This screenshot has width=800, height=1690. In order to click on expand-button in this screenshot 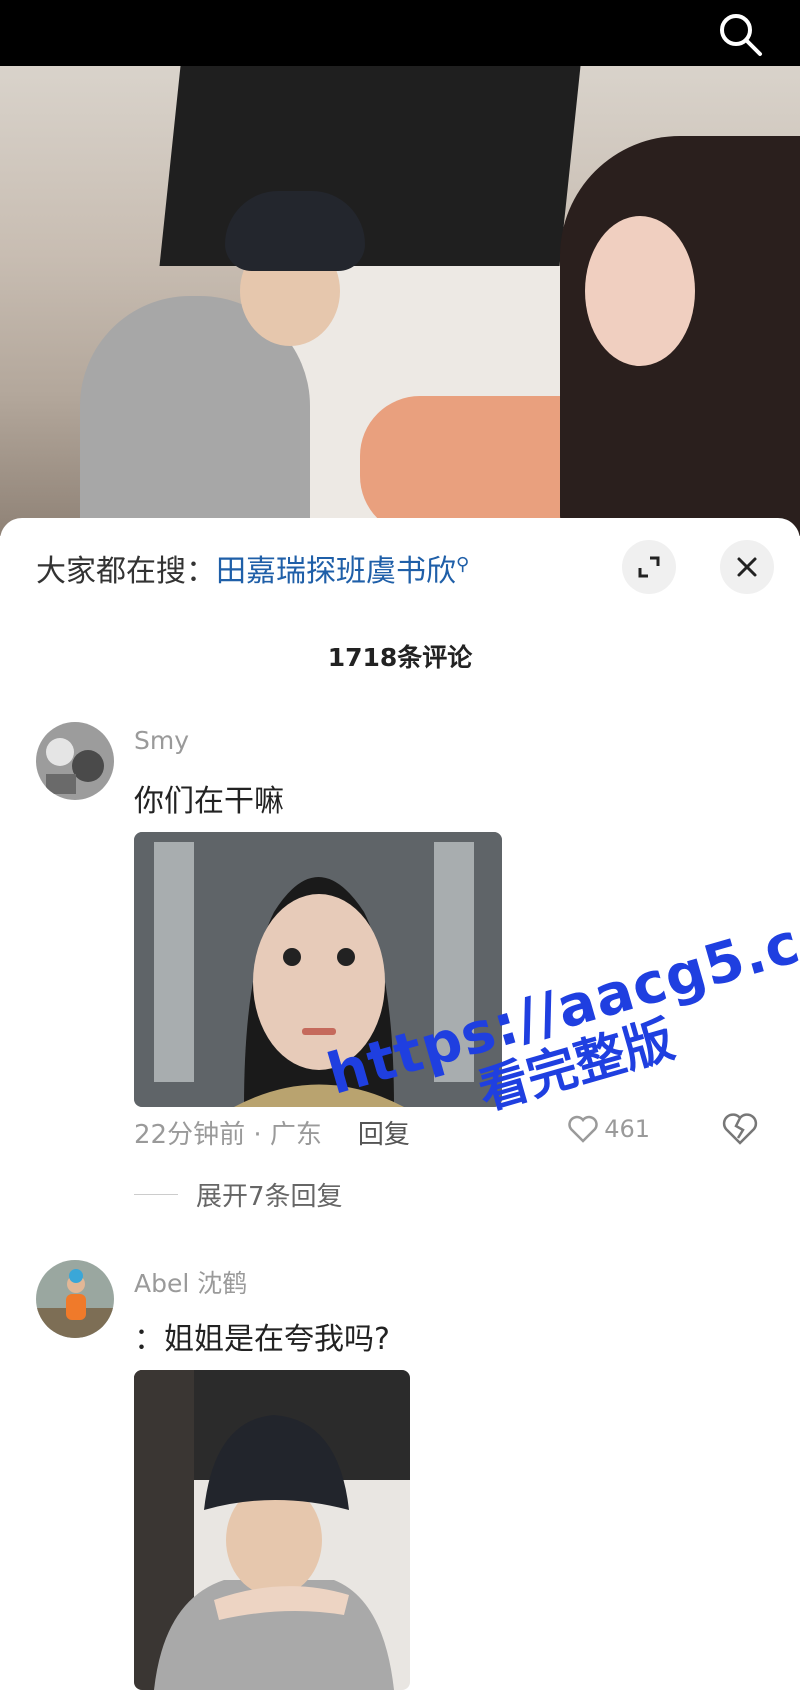, I will do `click(649, 567)`.